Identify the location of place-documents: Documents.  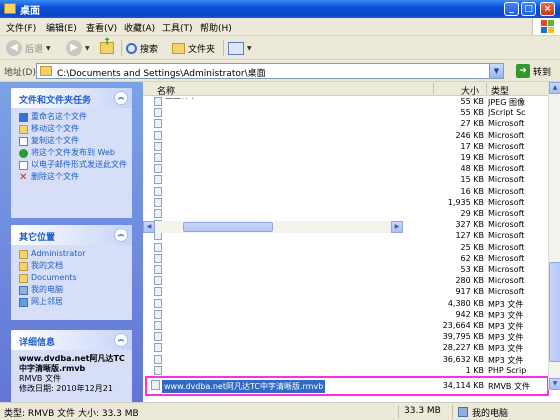
(73, 278).